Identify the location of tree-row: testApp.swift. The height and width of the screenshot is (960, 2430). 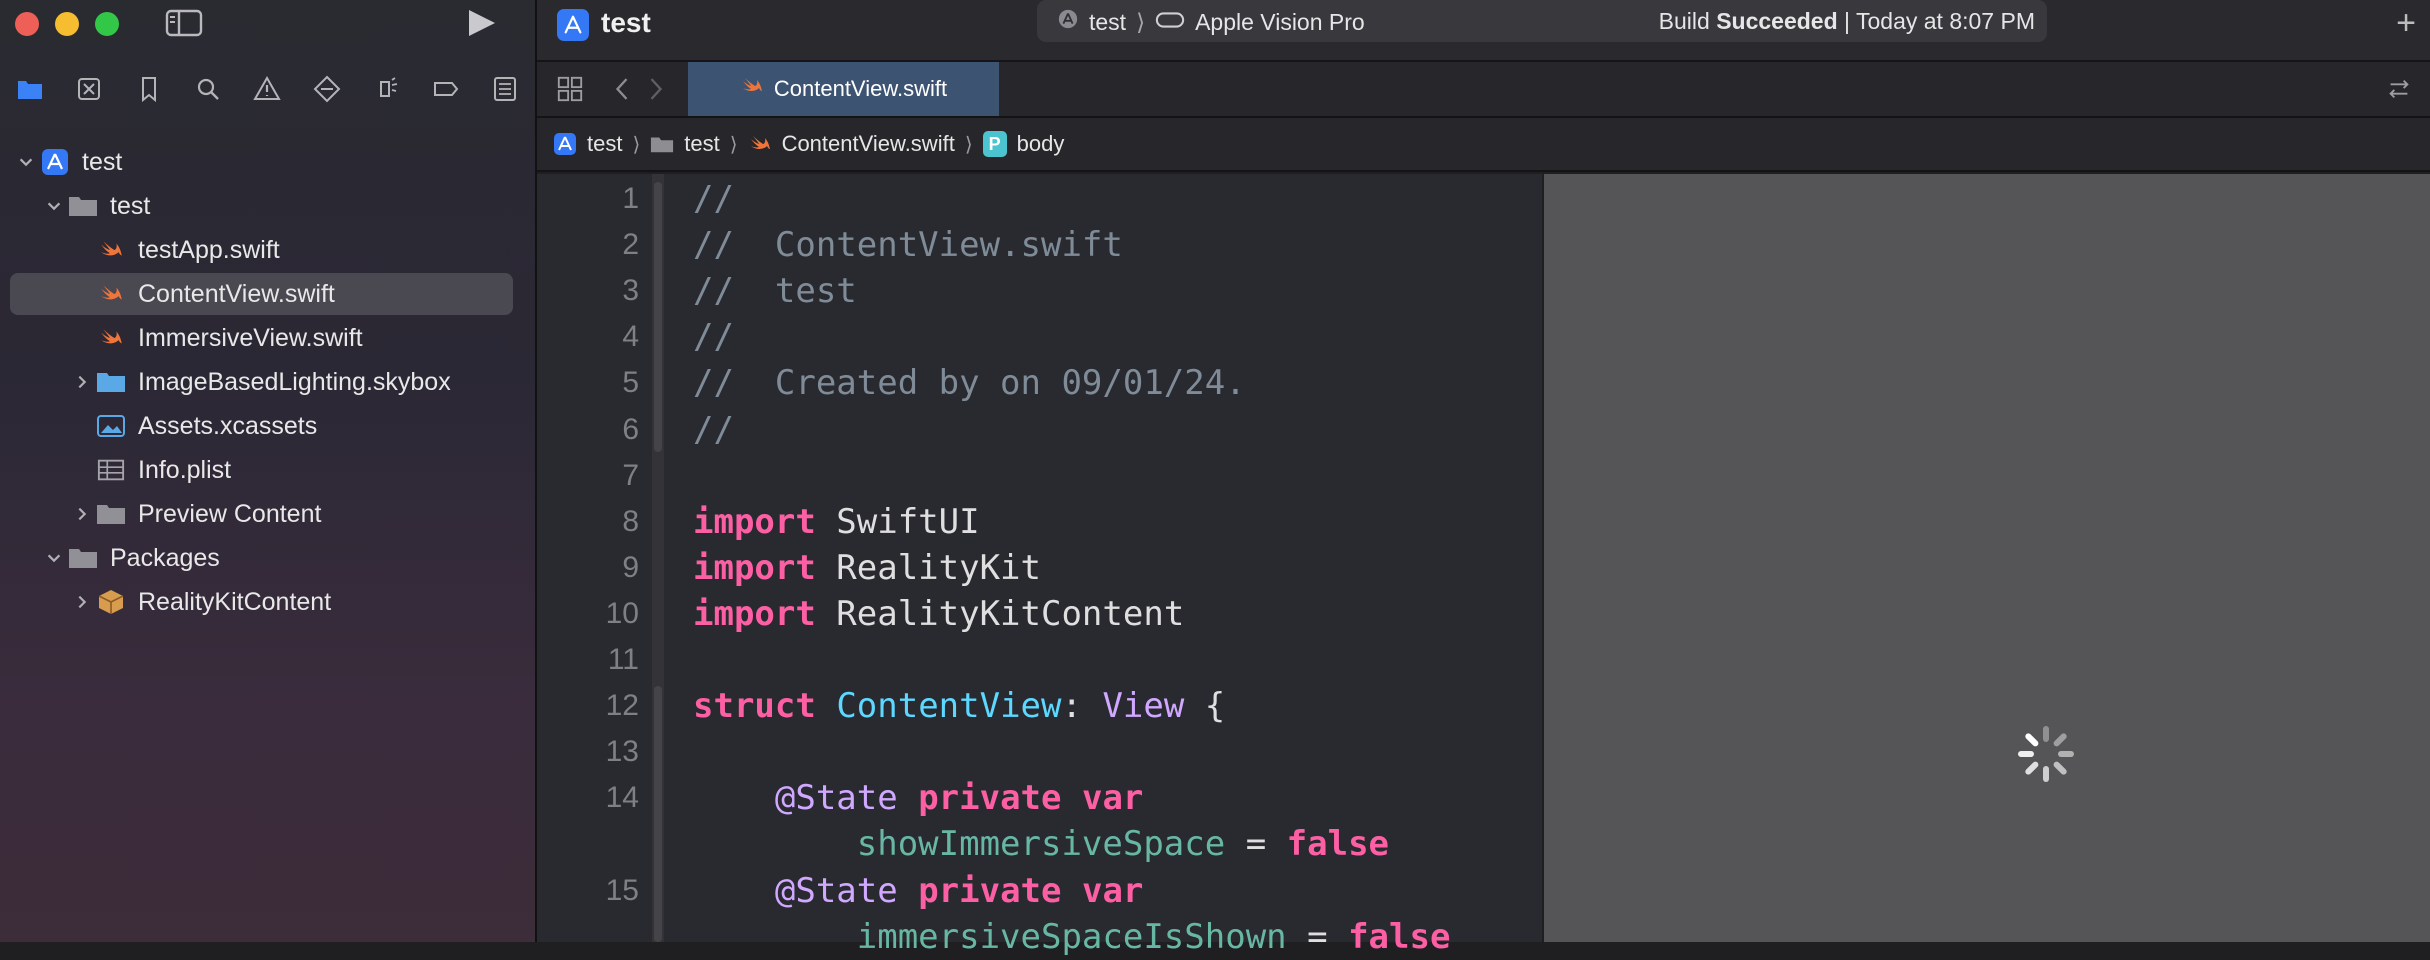
(267, 250).